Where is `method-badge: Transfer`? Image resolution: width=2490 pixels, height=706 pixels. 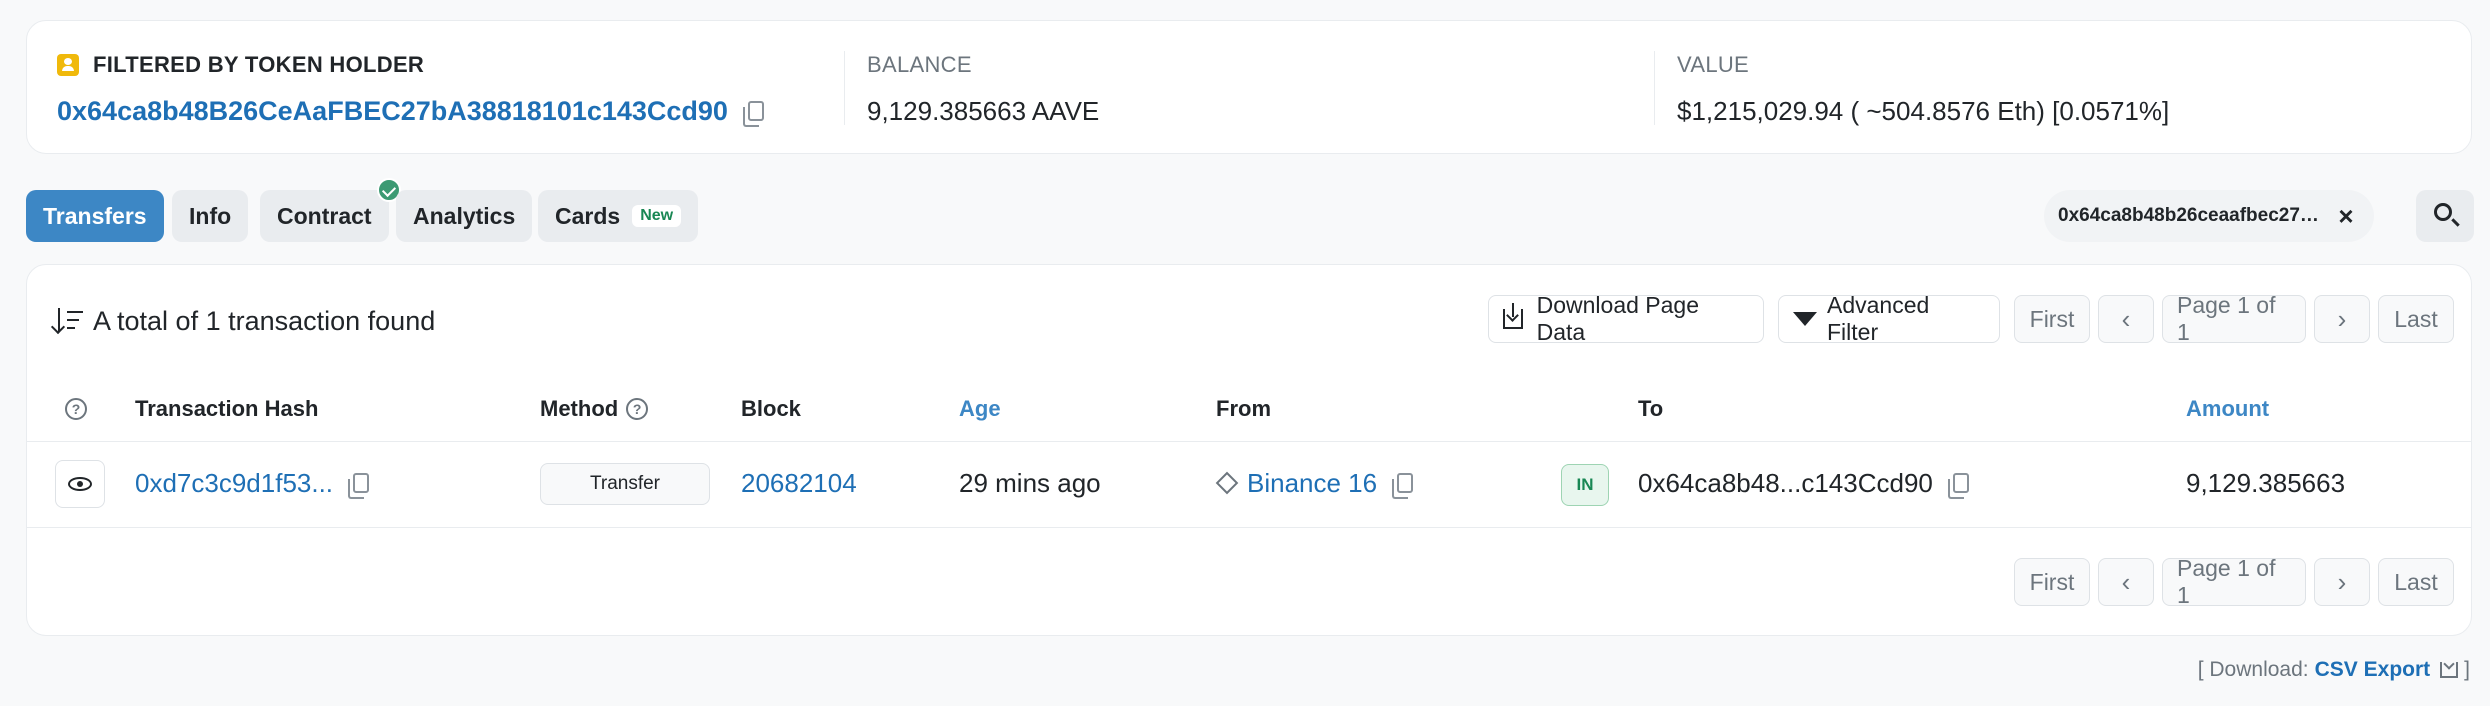 method-badge: Transfer is located at coordinates (625, 484).